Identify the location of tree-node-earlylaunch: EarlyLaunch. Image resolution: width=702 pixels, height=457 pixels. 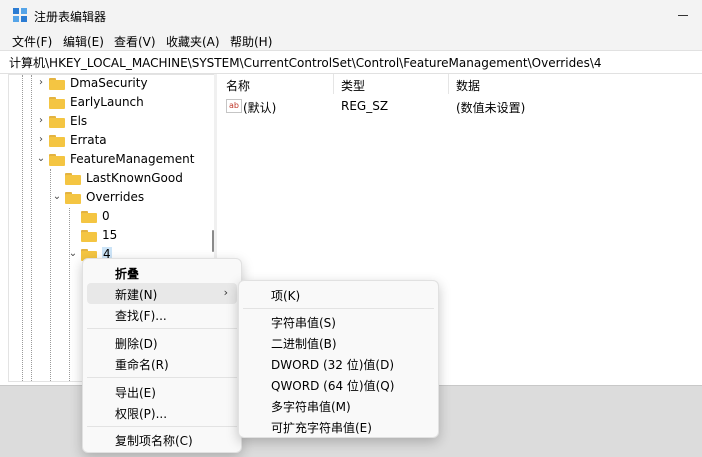
(109, 103).